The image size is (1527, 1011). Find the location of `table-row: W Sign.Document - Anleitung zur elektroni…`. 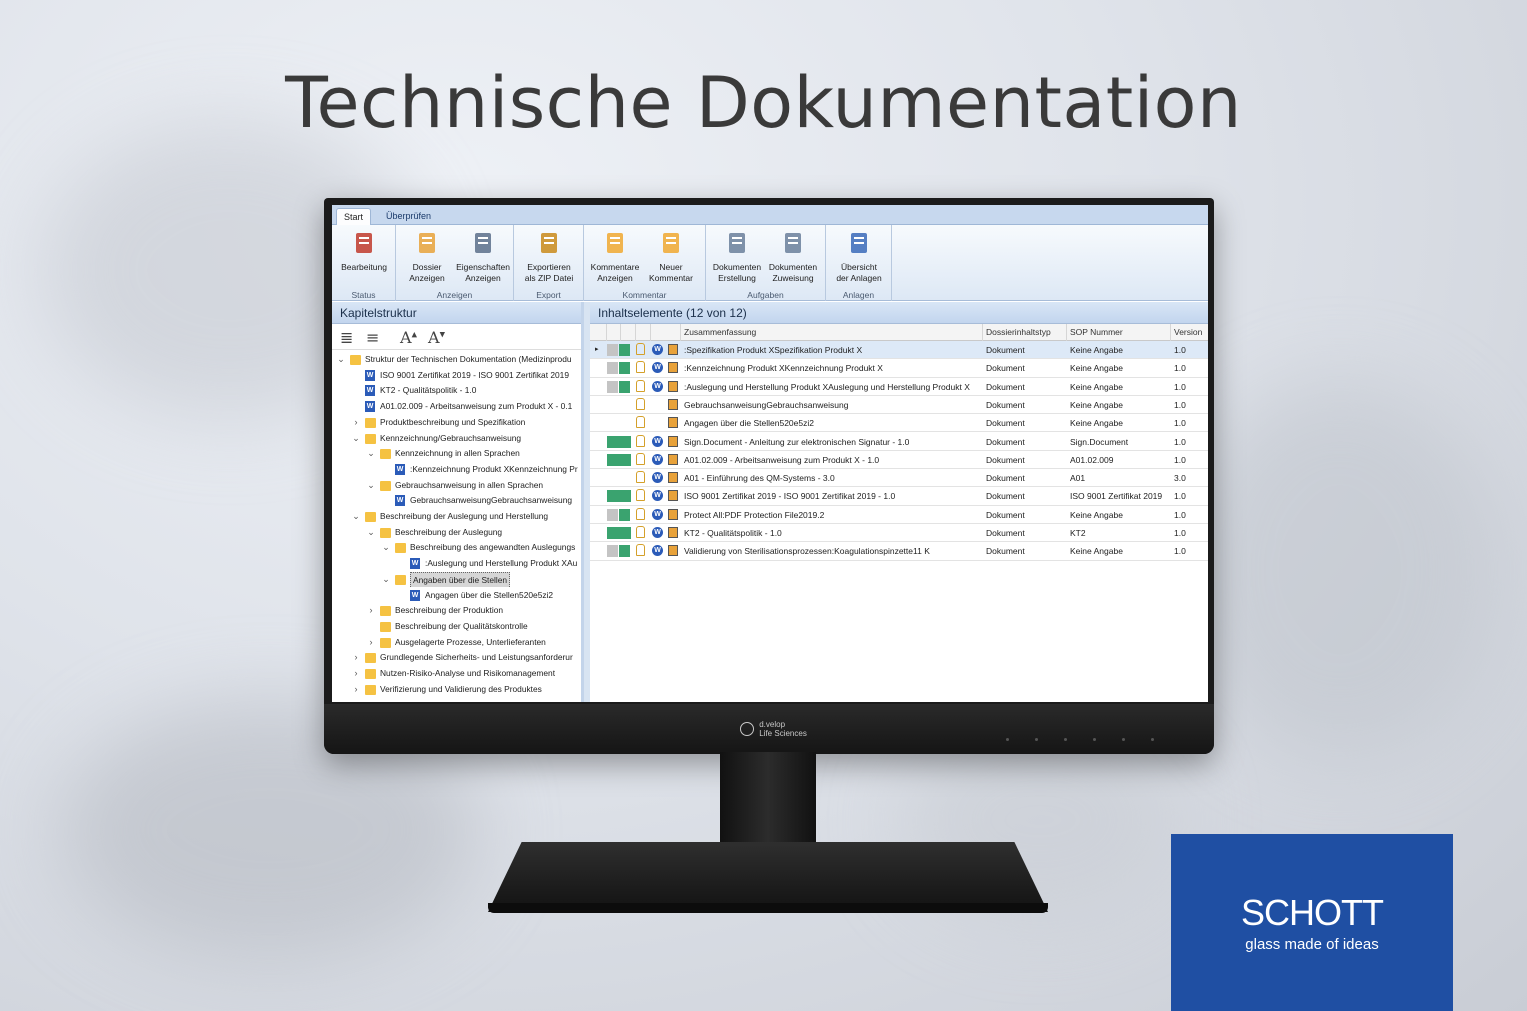

table-row: W Sign.Document - Anleitung zur elektroni… is located at coordinates (899, 442).